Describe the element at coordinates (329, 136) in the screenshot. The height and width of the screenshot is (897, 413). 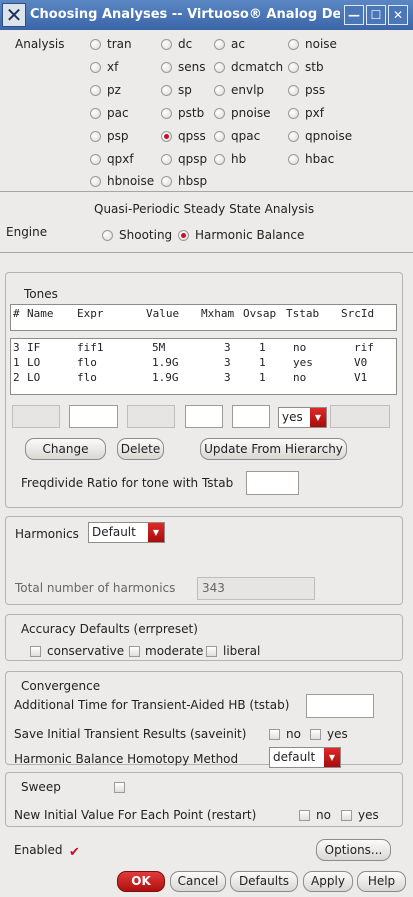
I see `analysis-qpnoise-label: qpnoise` at that location.